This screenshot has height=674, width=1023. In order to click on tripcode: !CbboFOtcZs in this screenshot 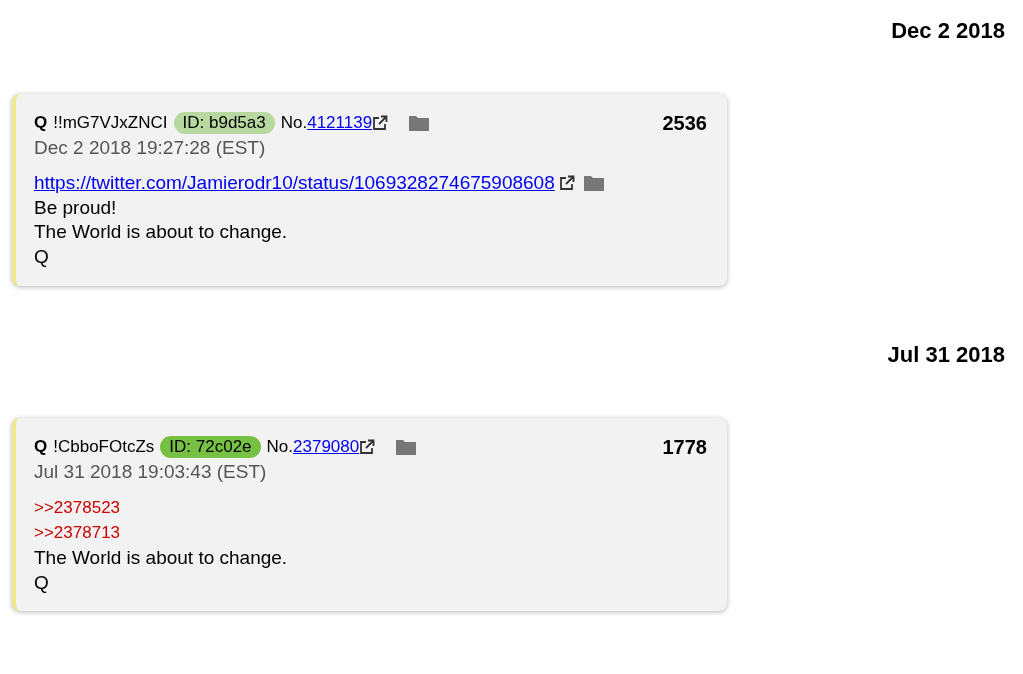, I will do `click(104, 447)`.